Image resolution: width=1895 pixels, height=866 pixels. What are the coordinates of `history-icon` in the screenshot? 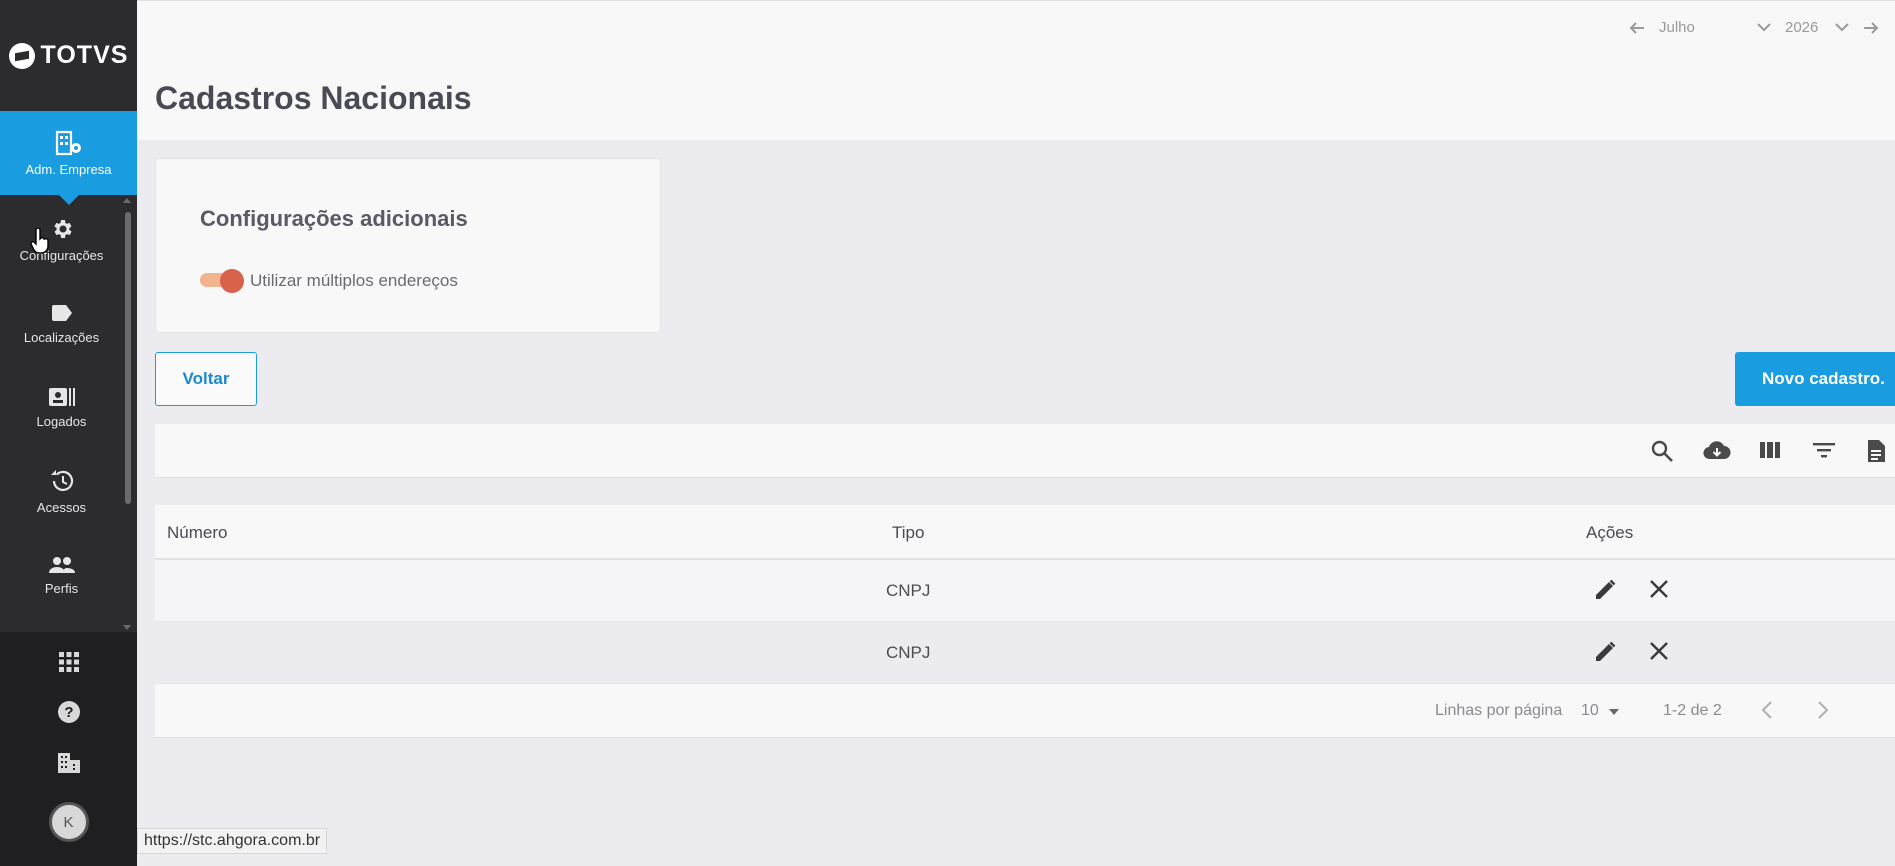 It's located at (61, 480).